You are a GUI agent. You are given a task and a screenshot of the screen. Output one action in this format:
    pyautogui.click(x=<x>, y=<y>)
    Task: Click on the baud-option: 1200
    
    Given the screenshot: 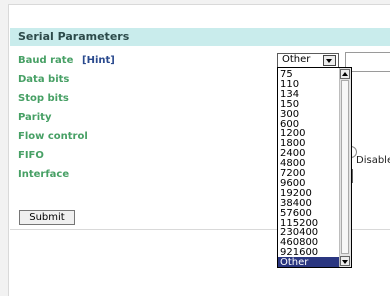 What is the action you would take?
    pyautogui.click(x=308, y=134)
    